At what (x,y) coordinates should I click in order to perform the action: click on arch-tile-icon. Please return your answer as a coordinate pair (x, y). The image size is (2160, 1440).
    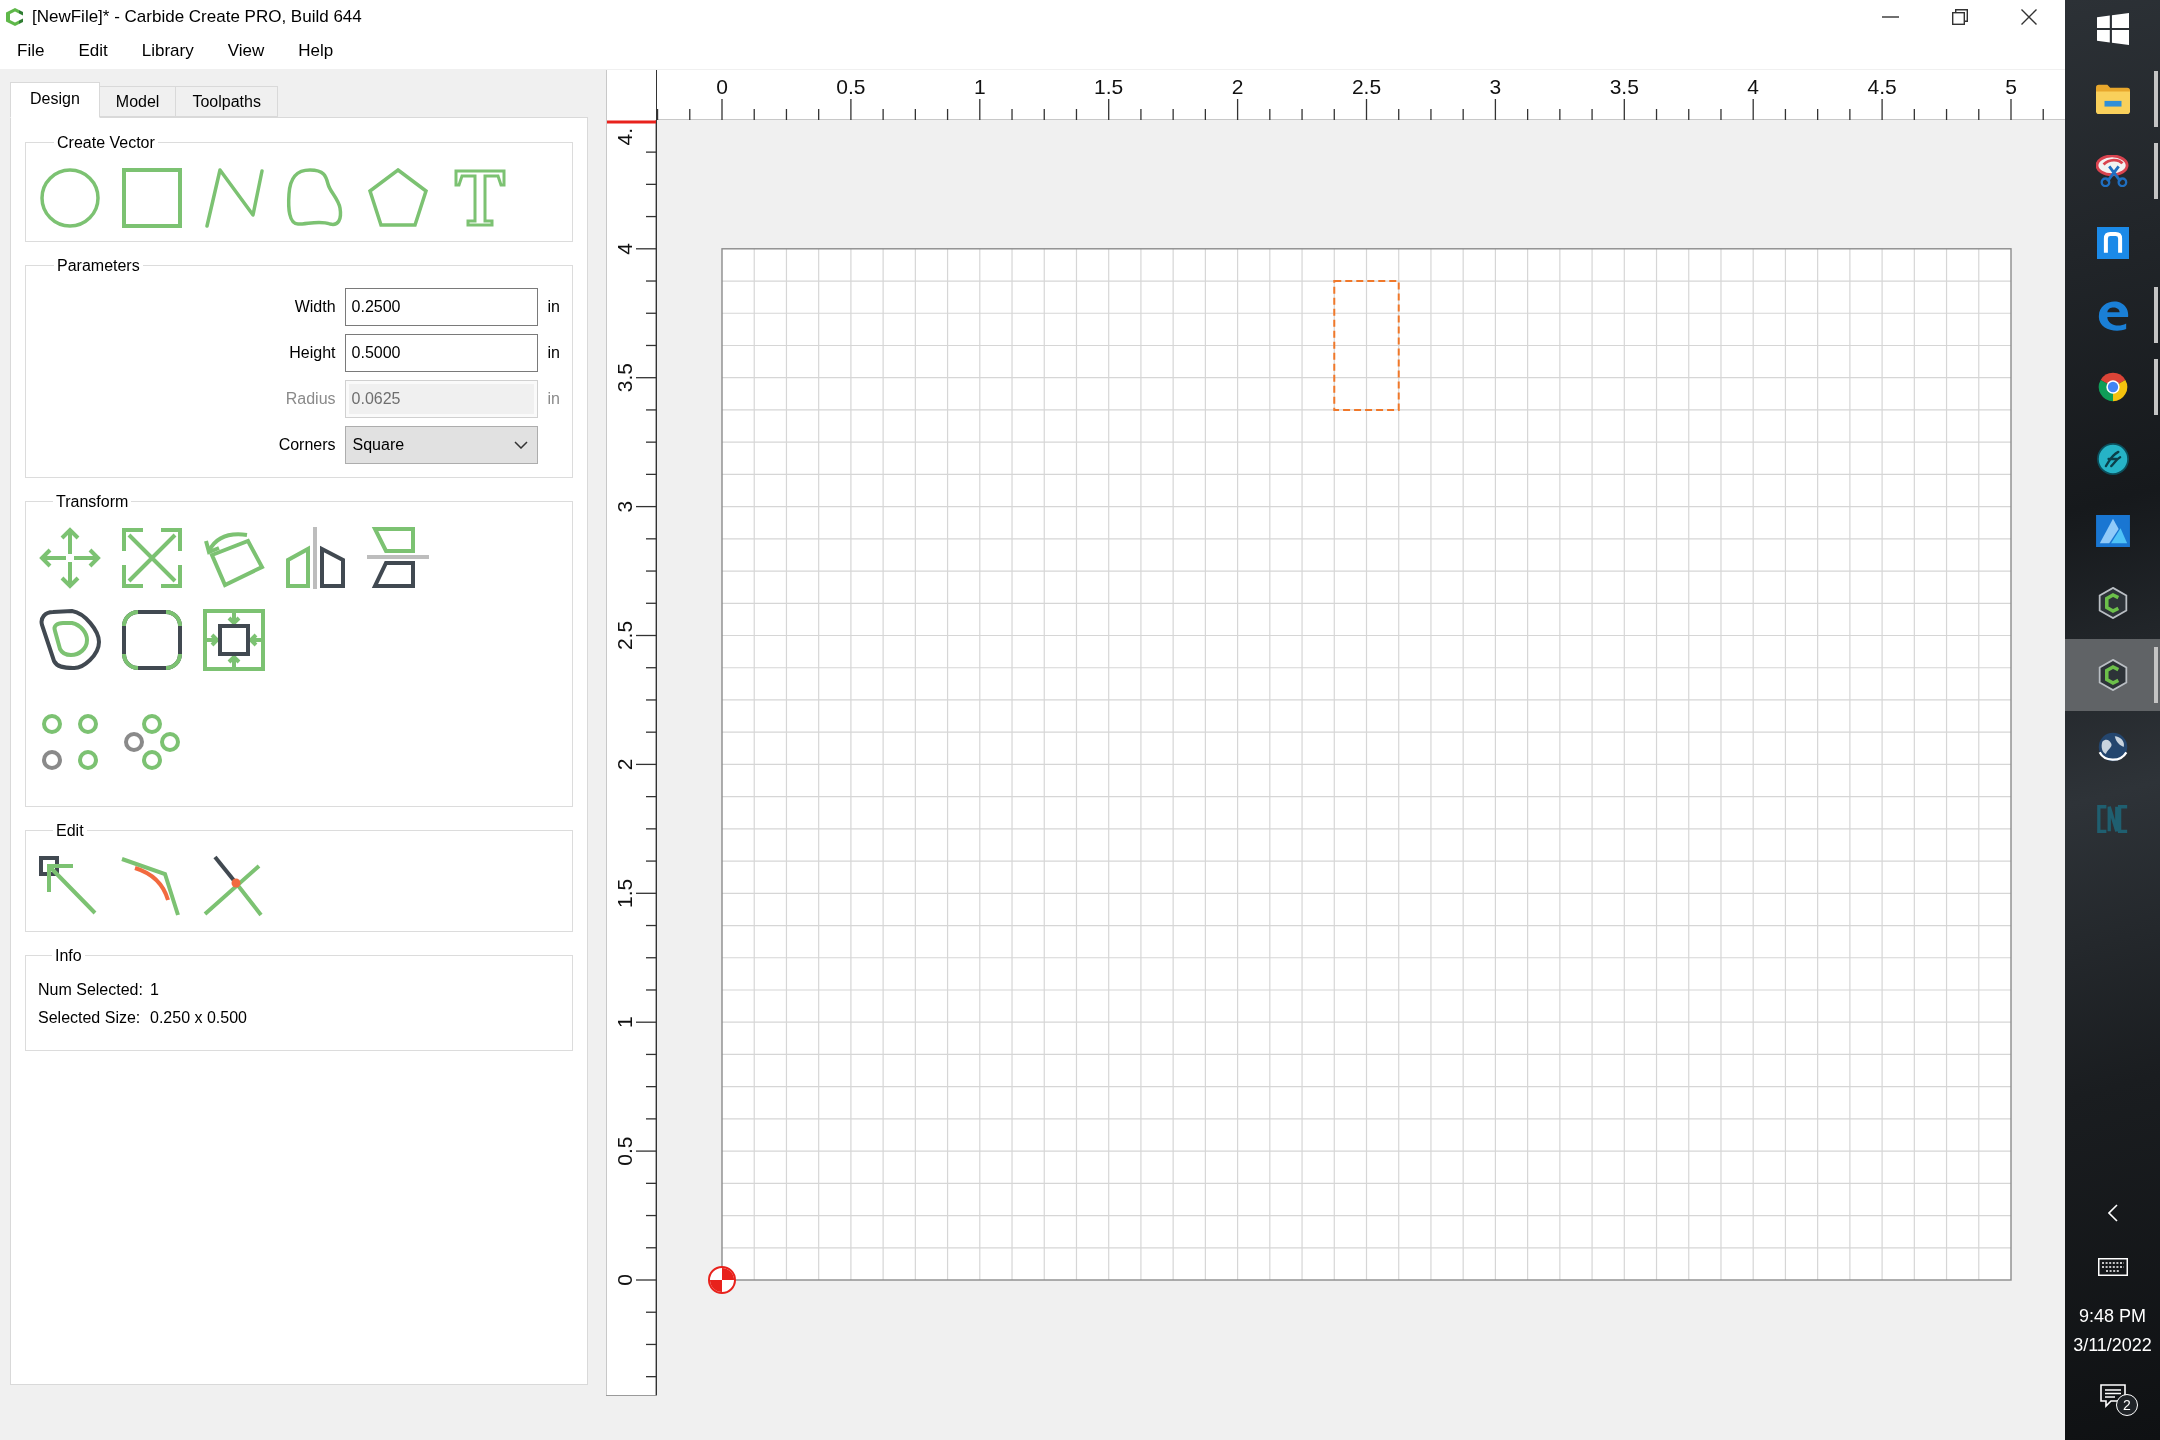
    Looking at the image, I should click on (2112, 243).